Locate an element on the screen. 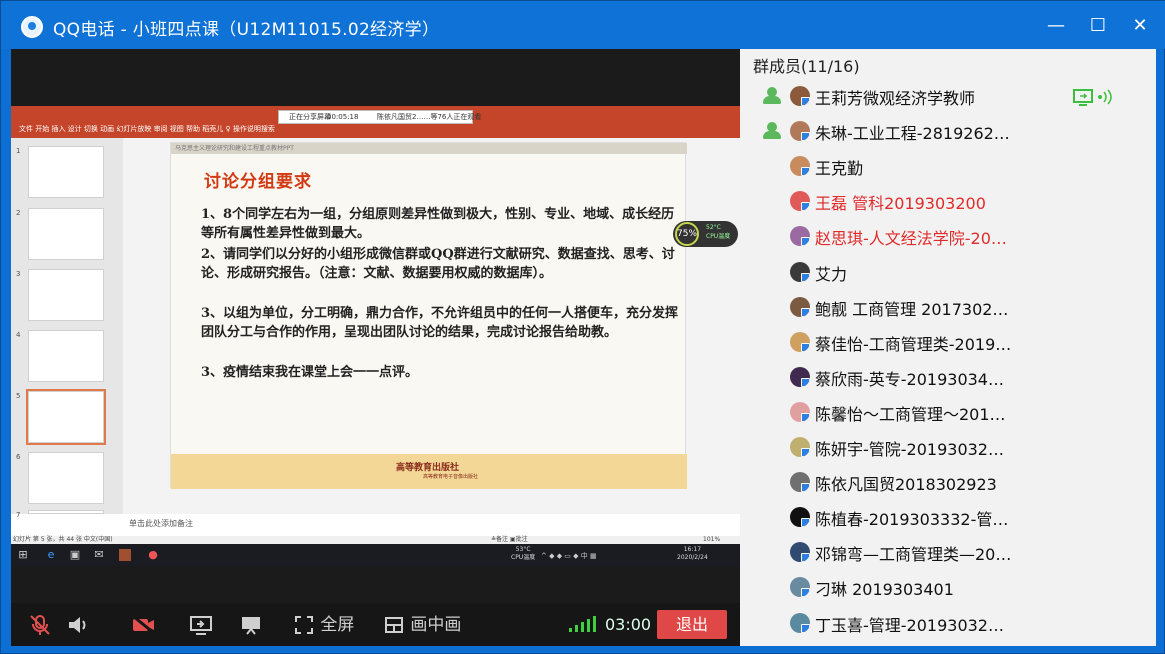 The height and width of the screenshot is (654, 1165). whiteboard-icon is located at coordinates (251, 626).